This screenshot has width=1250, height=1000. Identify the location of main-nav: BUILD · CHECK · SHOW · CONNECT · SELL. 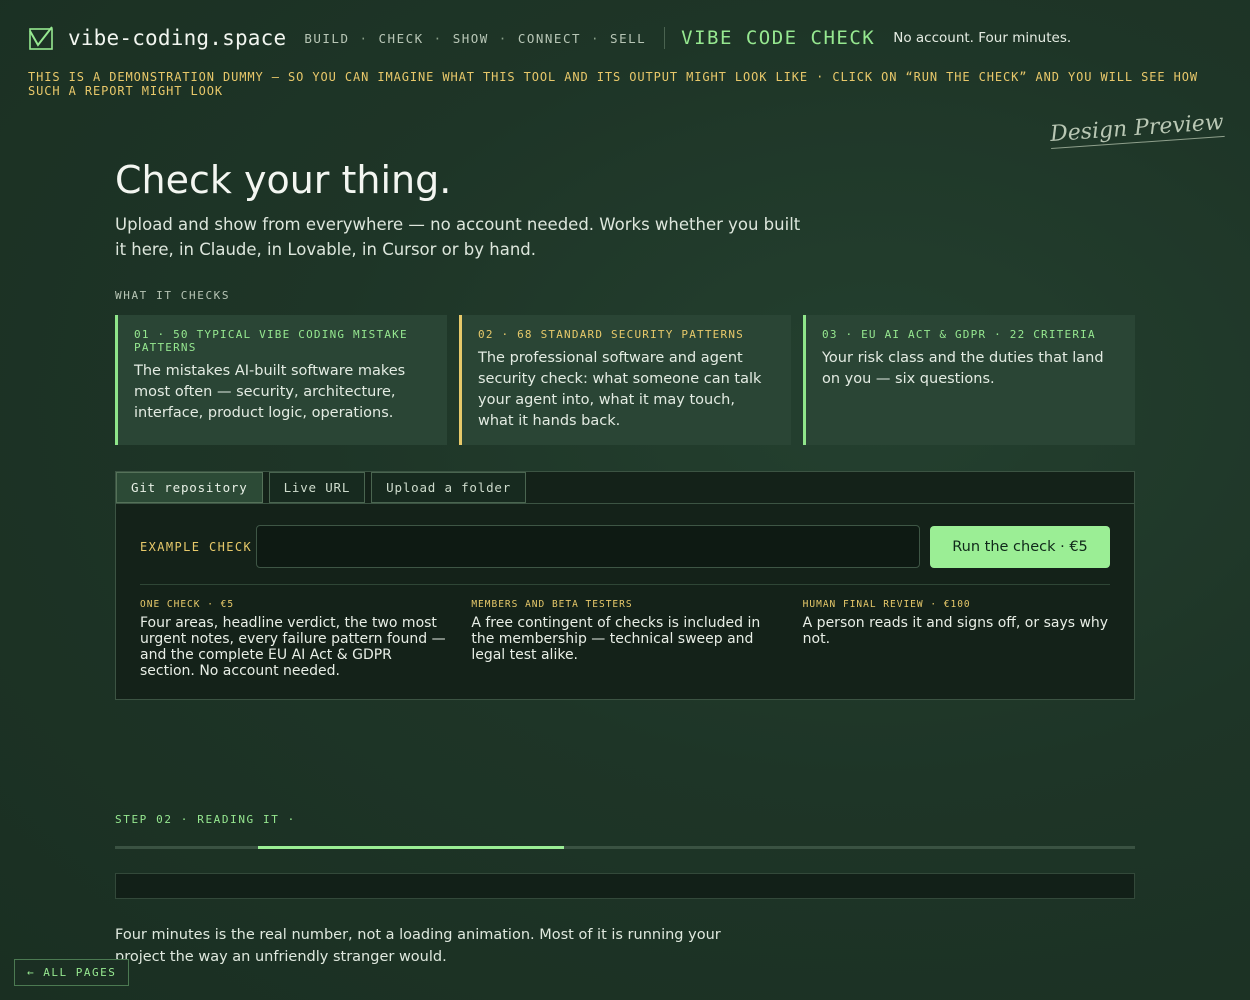
(475, 38).